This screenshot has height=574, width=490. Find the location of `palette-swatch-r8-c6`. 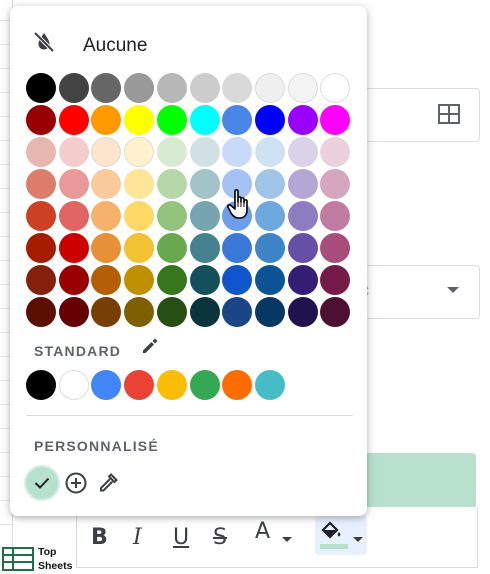

palette-swatch-r8-c6 is located at coordinates (204, 312).